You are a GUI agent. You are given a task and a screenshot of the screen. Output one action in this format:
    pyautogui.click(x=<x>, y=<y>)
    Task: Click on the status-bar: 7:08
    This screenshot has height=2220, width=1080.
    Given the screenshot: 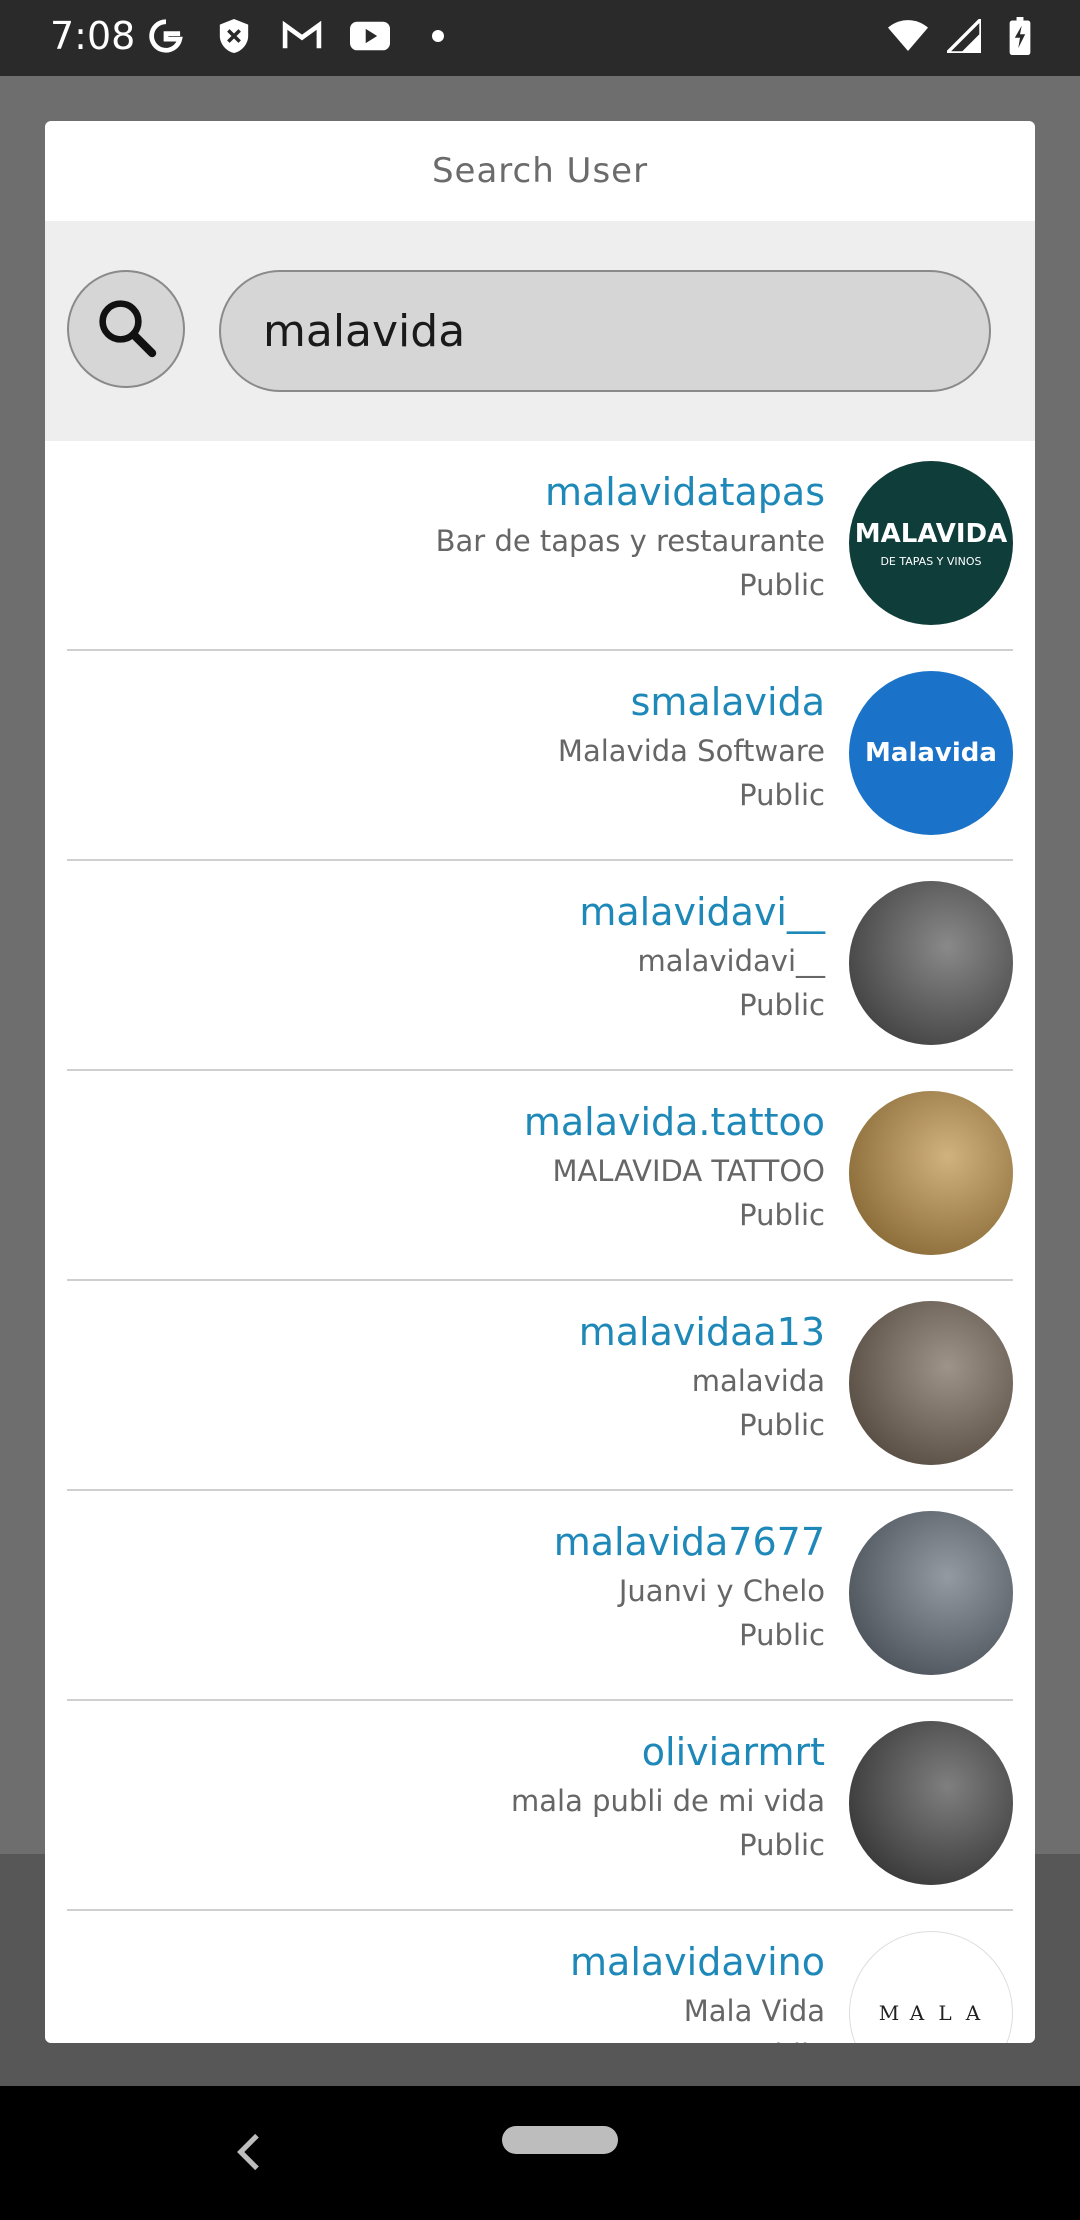 What is the action you would take?
    pyautogui.click(x=540, y=38)
    